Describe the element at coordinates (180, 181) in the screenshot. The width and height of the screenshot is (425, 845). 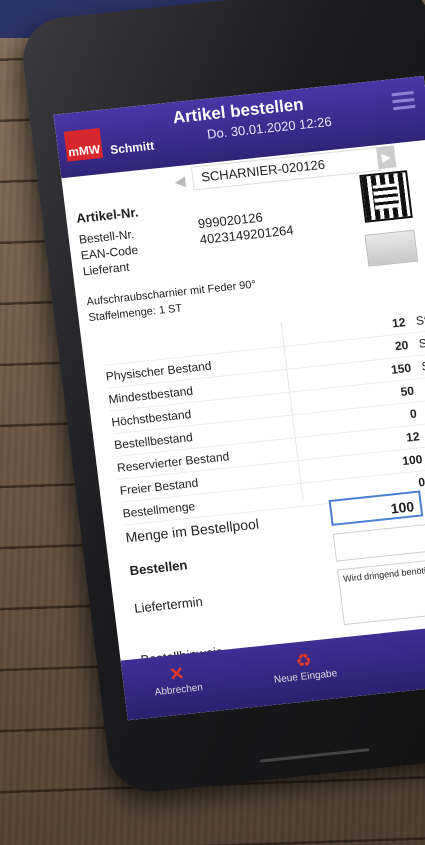
I see `previous-article-icon: ◀` at that location.